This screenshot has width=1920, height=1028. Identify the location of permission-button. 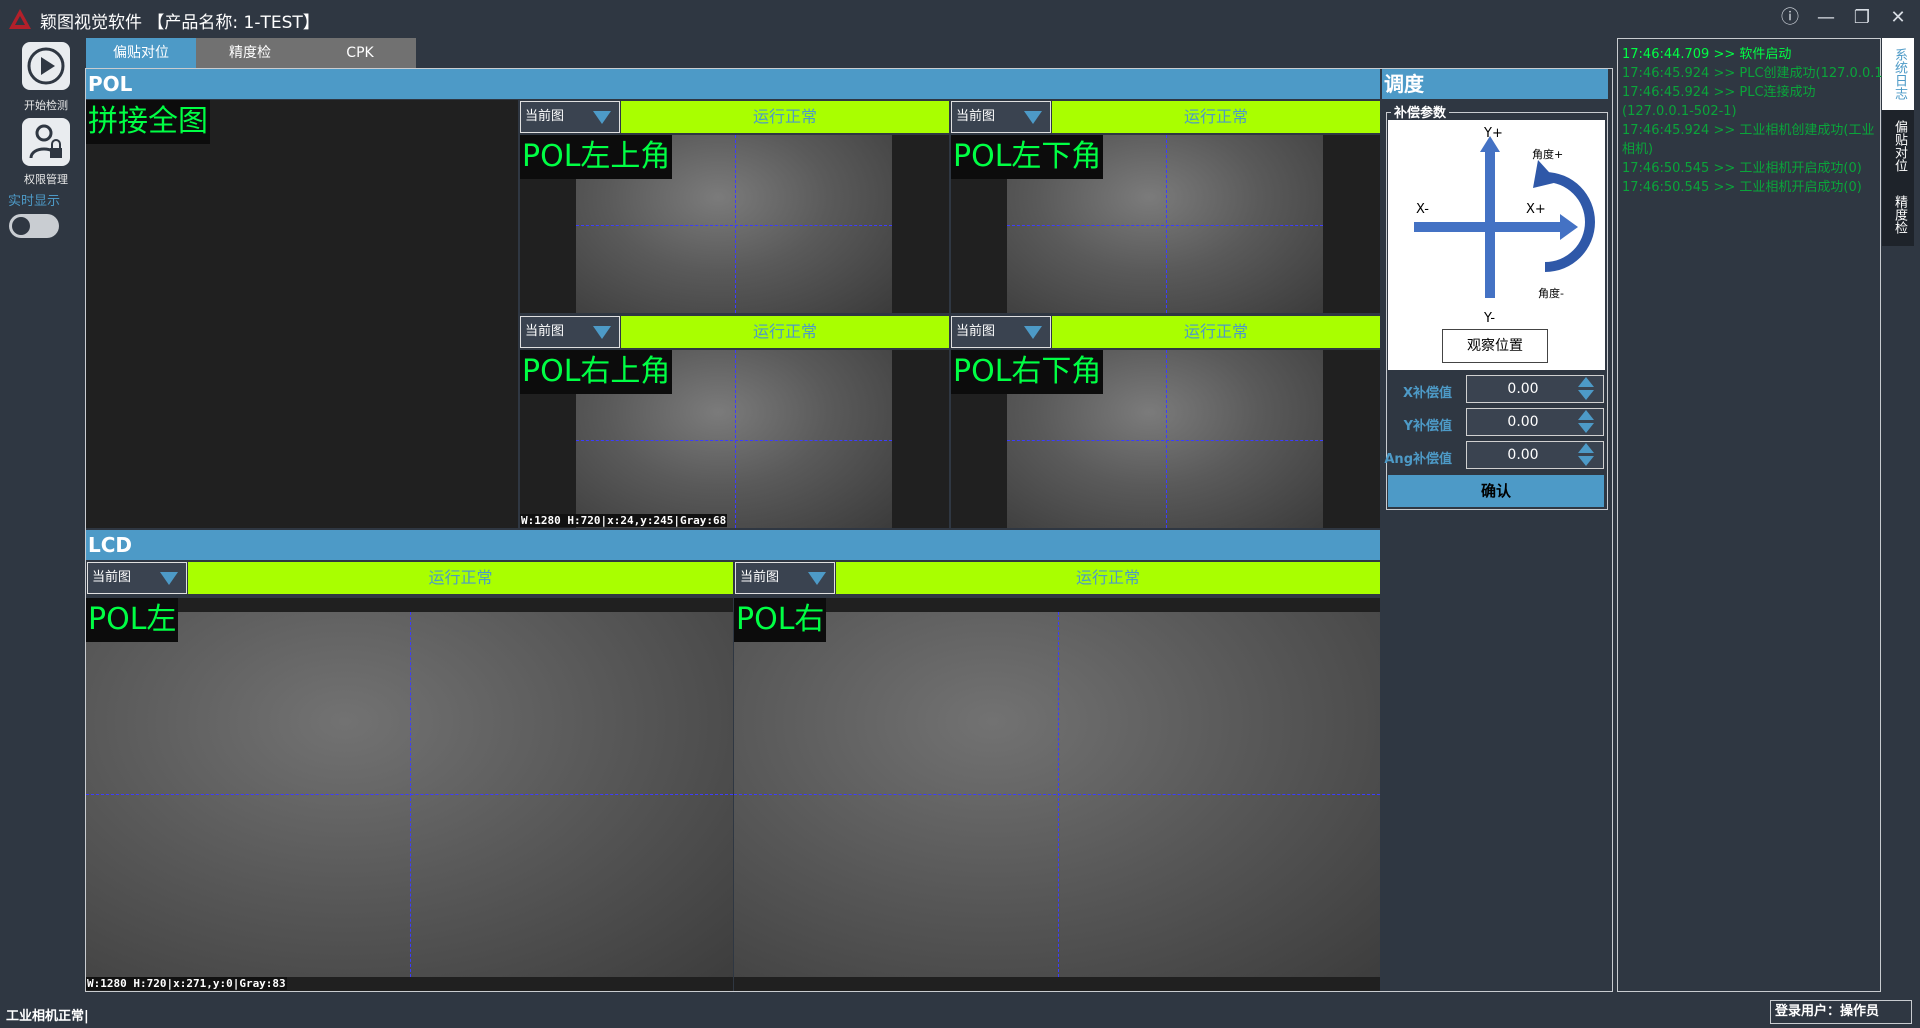
(46, 142).